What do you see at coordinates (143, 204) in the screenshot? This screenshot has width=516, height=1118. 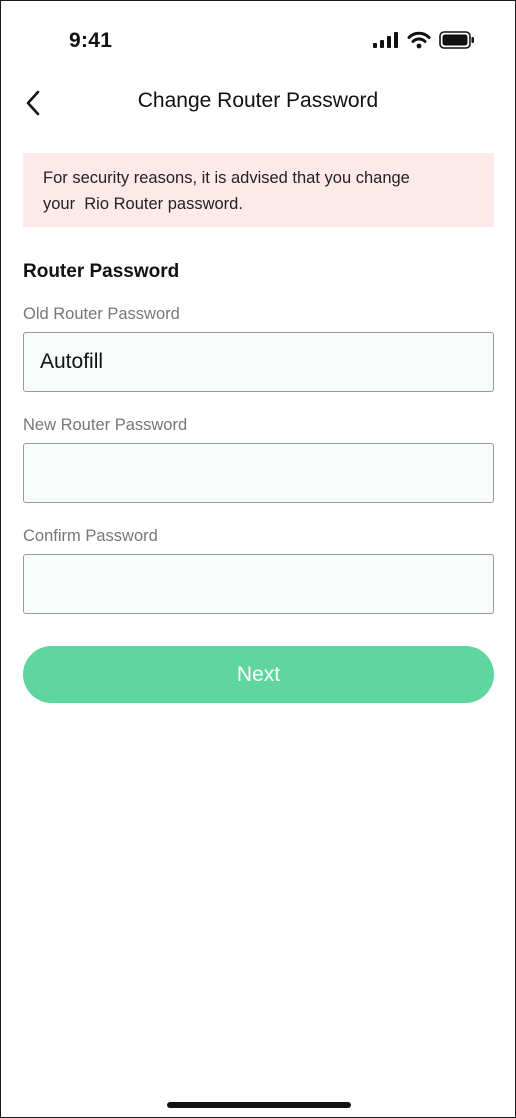 I see `alert-text-line-2: your Rio Router password.` at bounding box center [143, 204].